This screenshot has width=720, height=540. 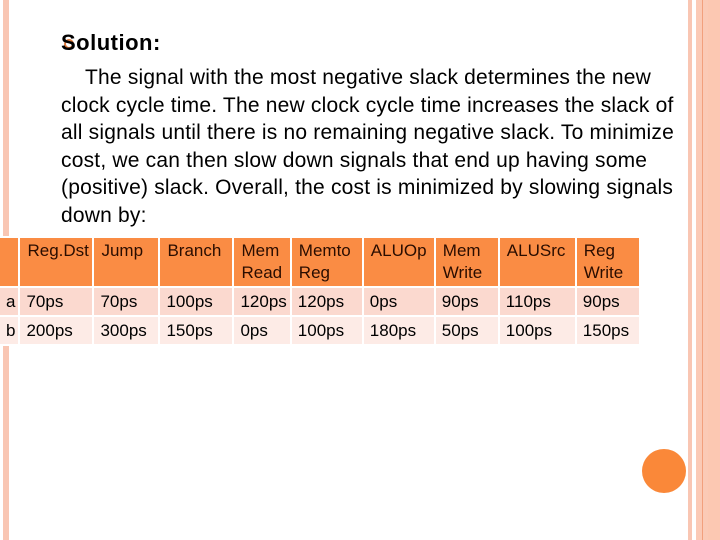 I want to click on header-cell-corner, so click(x=9, y=262).